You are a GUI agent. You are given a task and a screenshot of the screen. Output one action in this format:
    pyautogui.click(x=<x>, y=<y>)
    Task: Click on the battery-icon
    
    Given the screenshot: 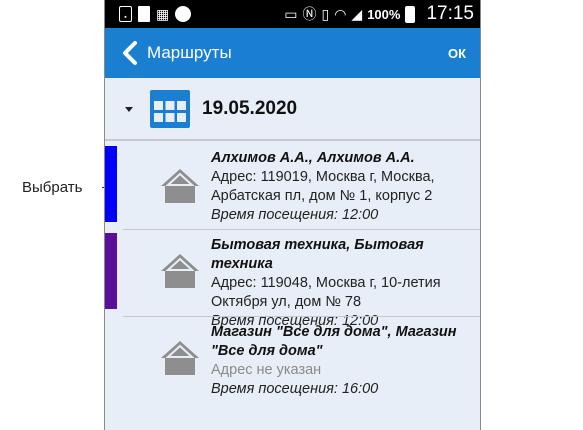 What is the action you would take?
    pyautogui.click(x=410, y=14)
    